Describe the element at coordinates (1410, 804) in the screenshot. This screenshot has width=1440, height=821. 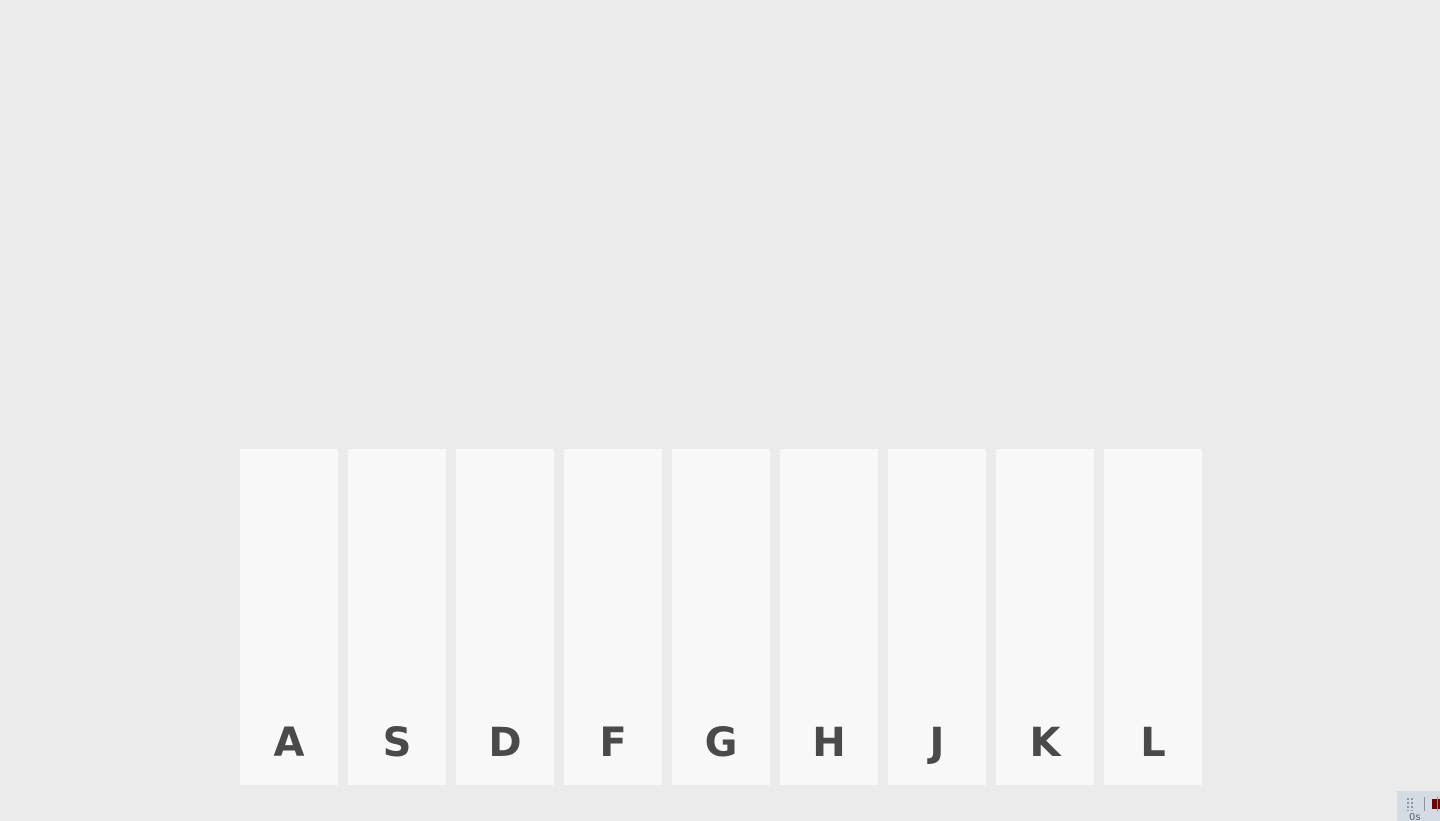
I see `drag-handle-icon` at that location.